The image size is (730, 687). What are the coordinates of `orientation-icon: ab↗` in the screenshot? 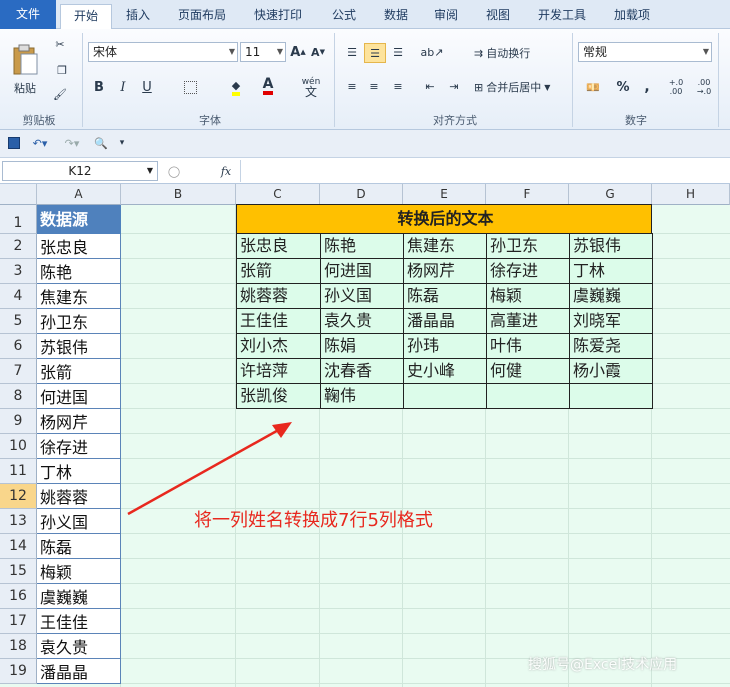 It's located at (432, 52).